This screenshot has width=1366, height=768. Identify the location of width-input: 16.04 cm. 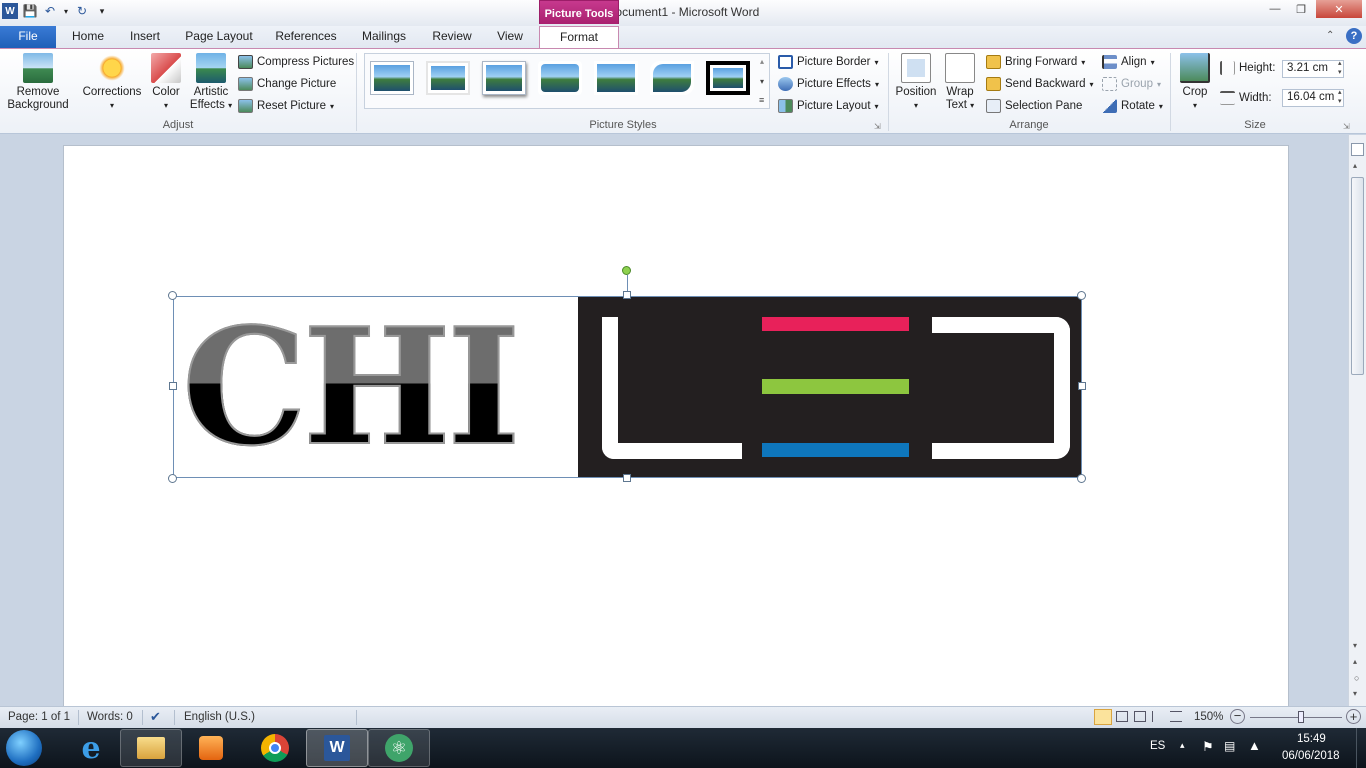
(1313, 98).